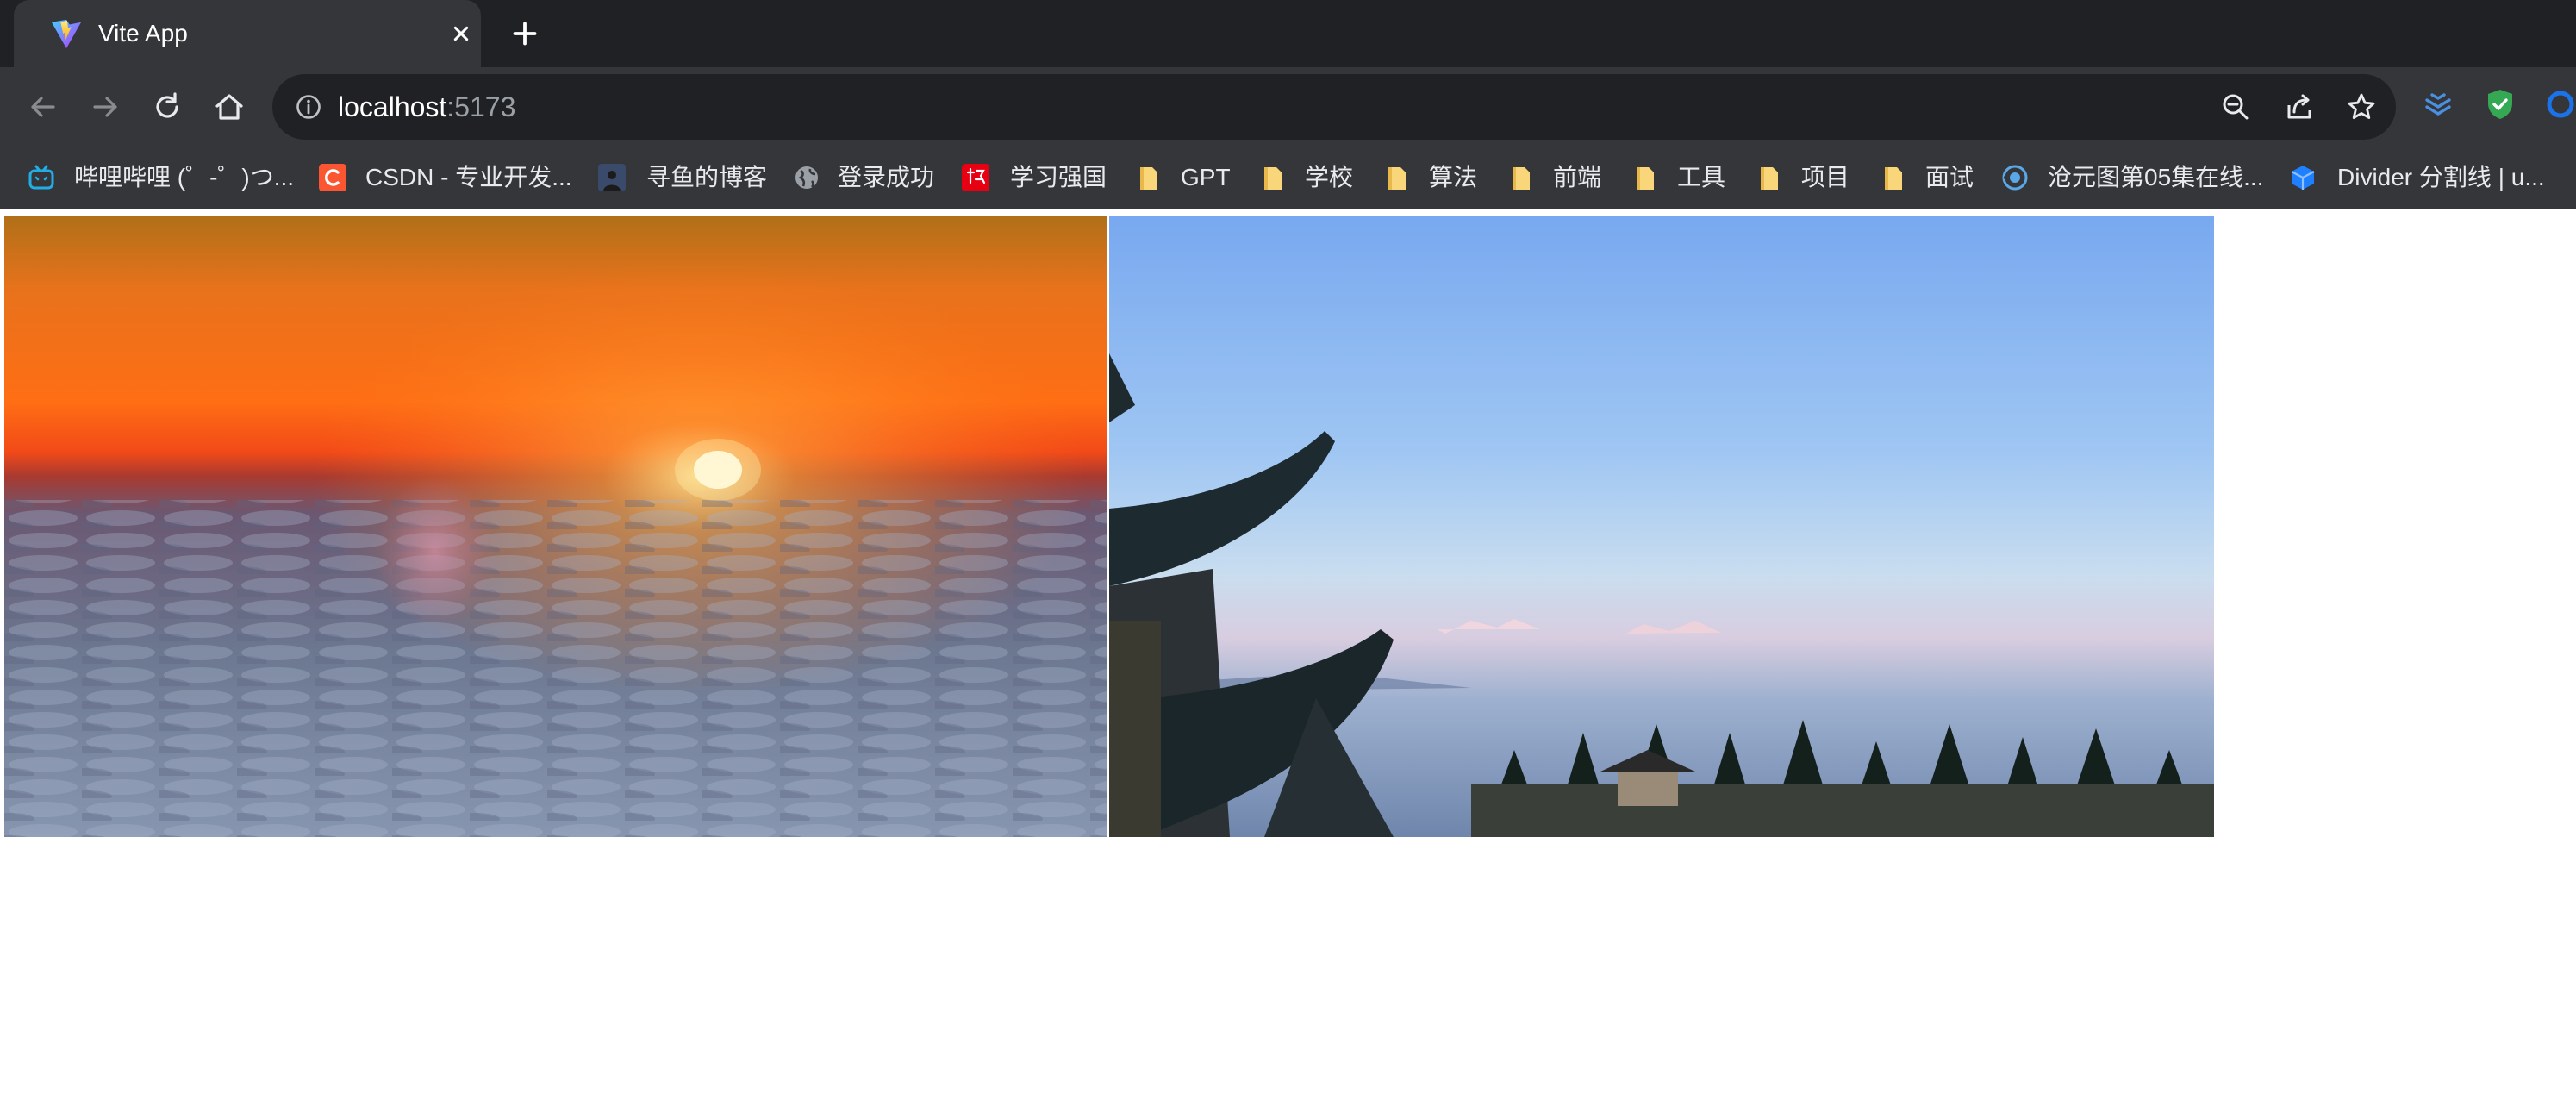 This screenshot has width=2576, height=1112. I want to click on extension-layers-icon, so click(2438, 104).